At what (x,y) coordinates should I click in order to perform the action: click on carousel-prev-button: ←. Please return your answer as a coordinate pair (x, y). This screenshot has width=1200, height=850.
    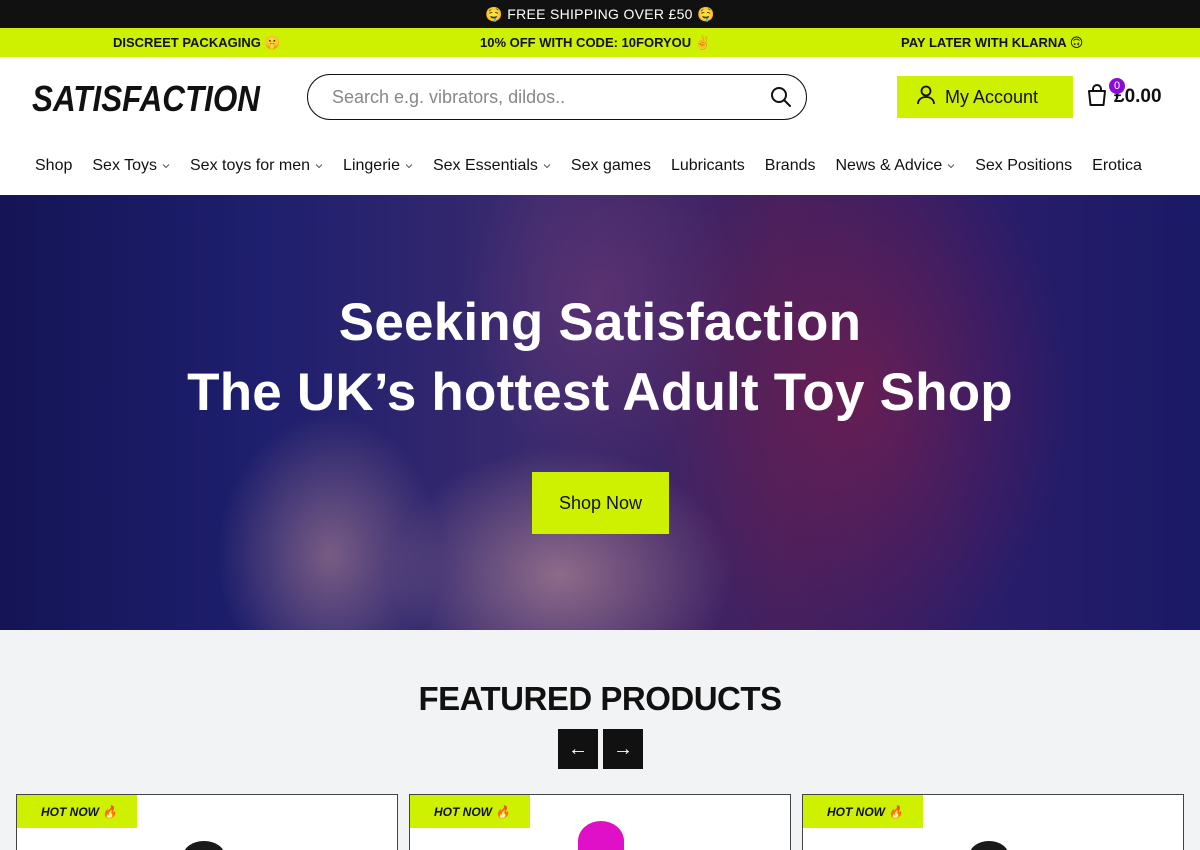
    Looking at the image, I should click on (578, 749).